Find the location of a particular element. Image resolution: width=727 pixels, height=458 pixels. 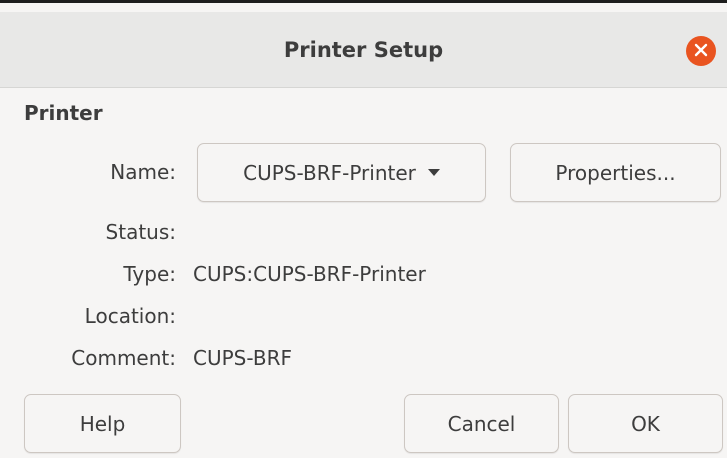

close-icon is located at coordinates (701, 51).